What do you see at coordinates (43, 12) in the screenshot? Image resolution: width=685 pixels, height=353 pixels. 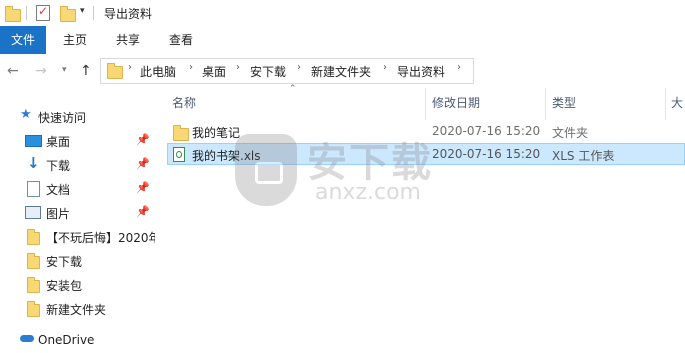 I see `properties-check-icon: ✓` at bounding box center [43, 12].